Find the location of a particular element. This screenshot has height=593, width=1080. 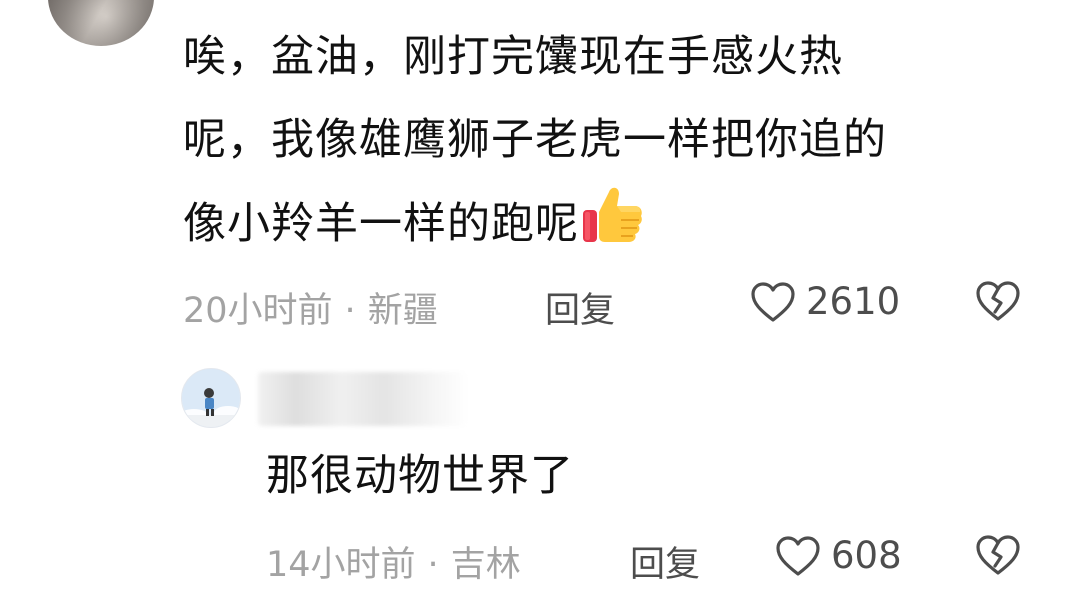

replier-avatar is located at coordinates (211, 398).